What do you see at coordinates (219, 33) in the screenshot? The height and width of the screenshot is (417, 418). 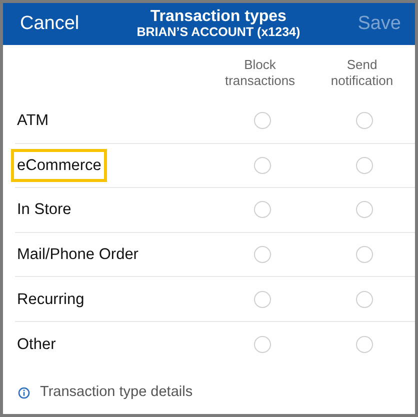 I see `account-subtitle: BRIAN’S ACCOUNT (x1234)` at bounding box center [219, 33].